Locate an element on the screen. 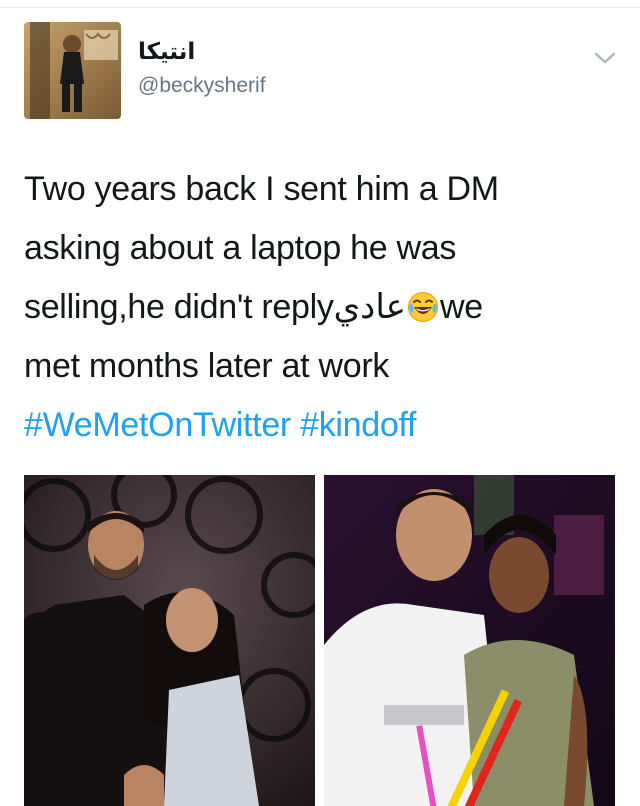  hashtag-kindoff: #kindoff is located at coordinates (358, 425).